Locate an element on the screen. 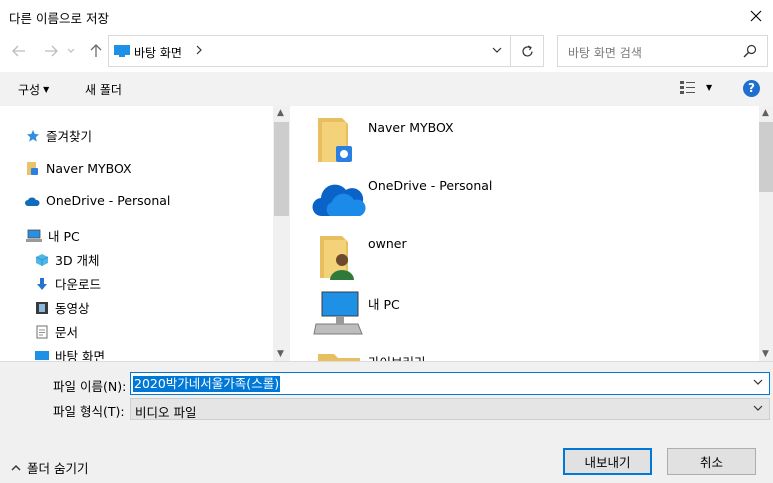 The height and width of the screenshot is (483, 773). cube-icon is located at coordinates (42, 259).